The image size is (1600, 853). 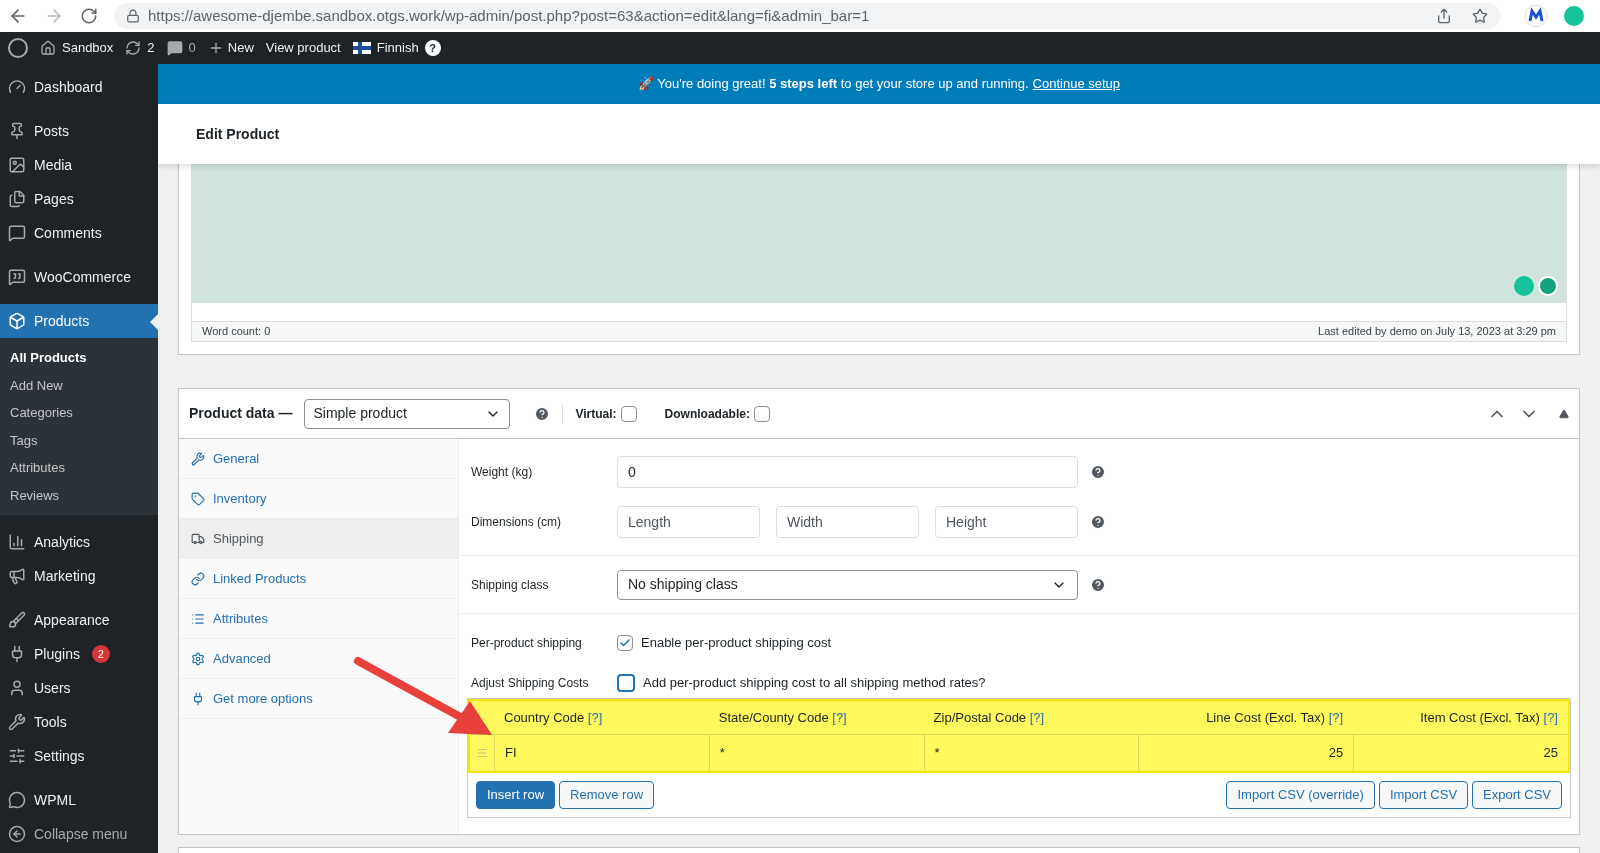 I want to click on bar-chart-icon, so click(x=17, y=542).